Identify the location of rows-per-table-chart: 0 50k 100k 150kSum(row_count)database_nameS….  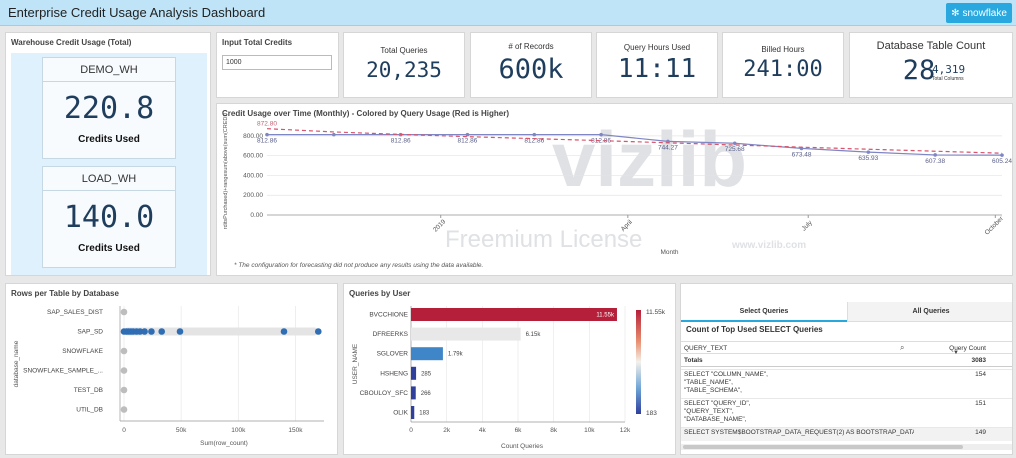
(171, 369).